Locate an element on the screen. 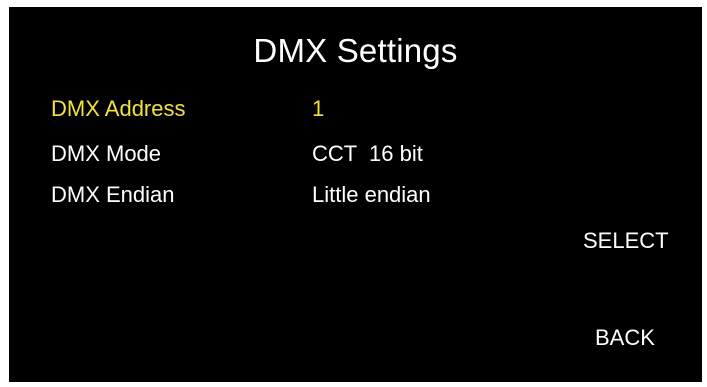 Image resolution: width=707 pixels, height=387 pixels. setting-label-dmx-endian: DMX Endian is located at coordinates (113, 194).